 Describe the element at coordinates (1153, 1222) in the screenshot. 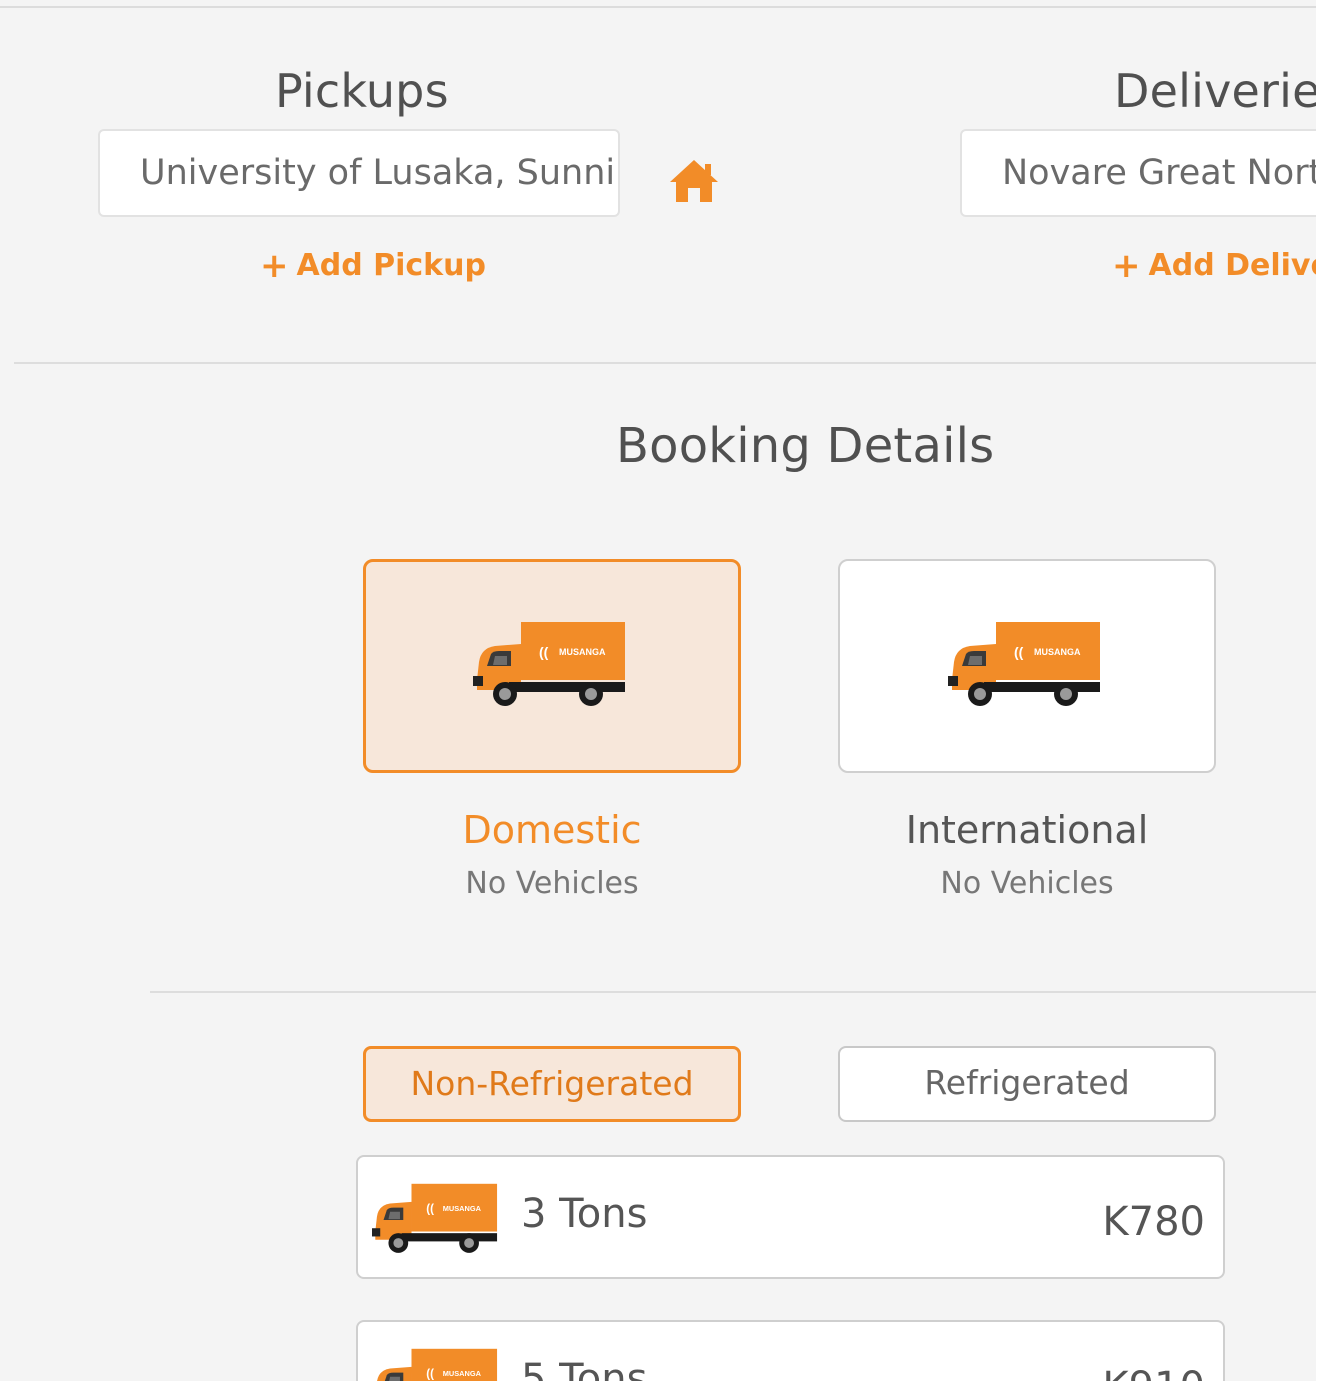

I see `vehicle-price: K780` at that location.